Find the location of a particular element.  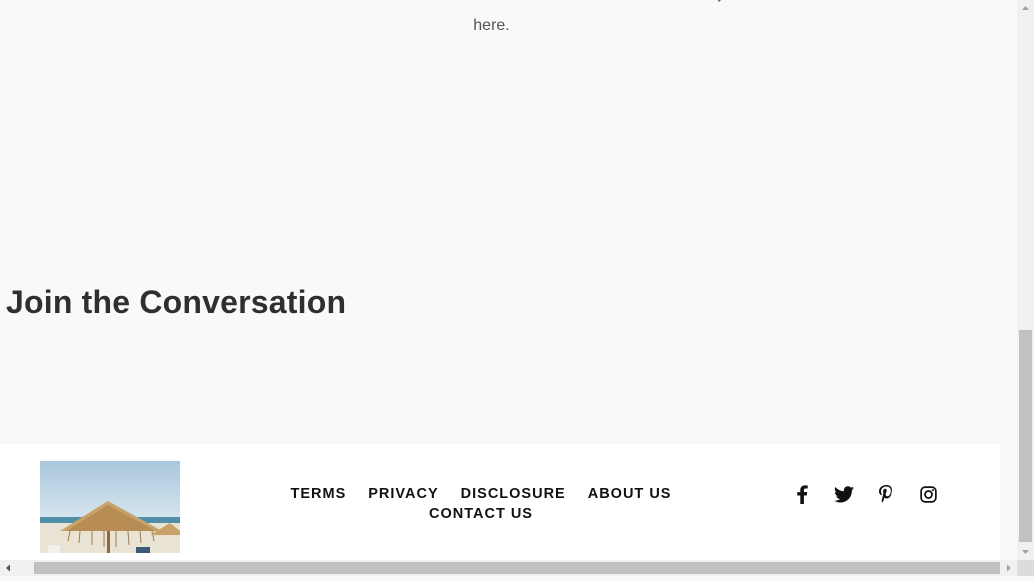

footer-link-disclosure: DISCLOSURE is located at coordinates (513, 494).